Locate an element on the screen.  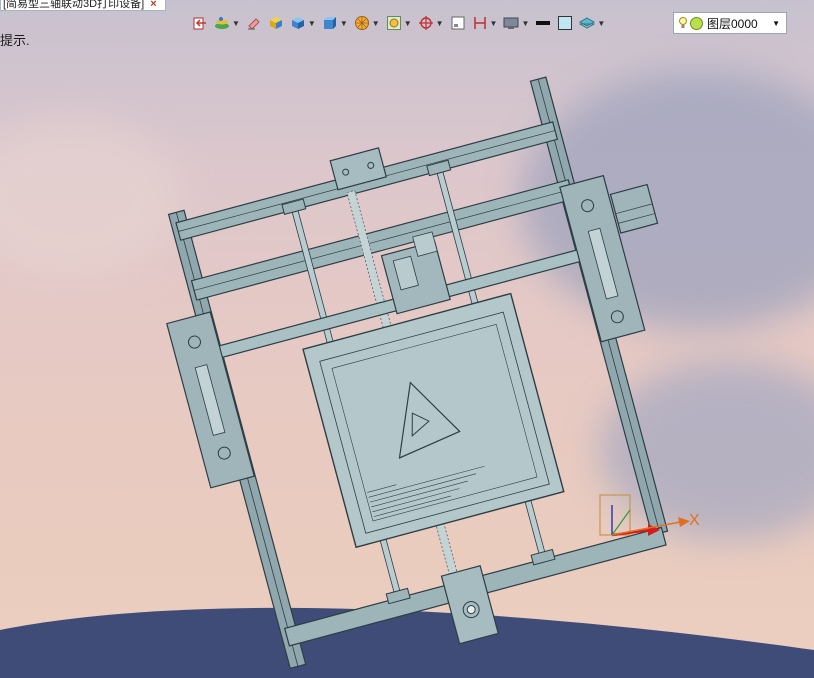
stack-icon is located at coordinates (587, 23).